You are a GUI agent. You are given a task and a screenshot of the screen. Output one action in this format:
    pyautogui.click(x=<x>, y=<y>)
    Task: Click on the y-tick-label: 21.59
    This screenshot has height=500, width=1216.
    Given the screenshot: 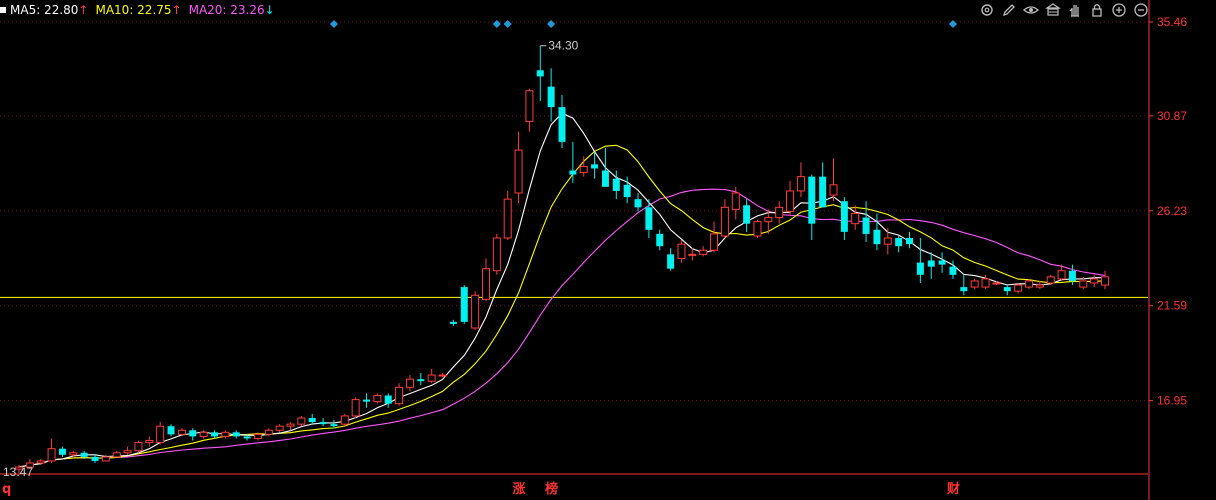 What is the action you would take?
    pyautogui.click(x=1172, y=306)
    